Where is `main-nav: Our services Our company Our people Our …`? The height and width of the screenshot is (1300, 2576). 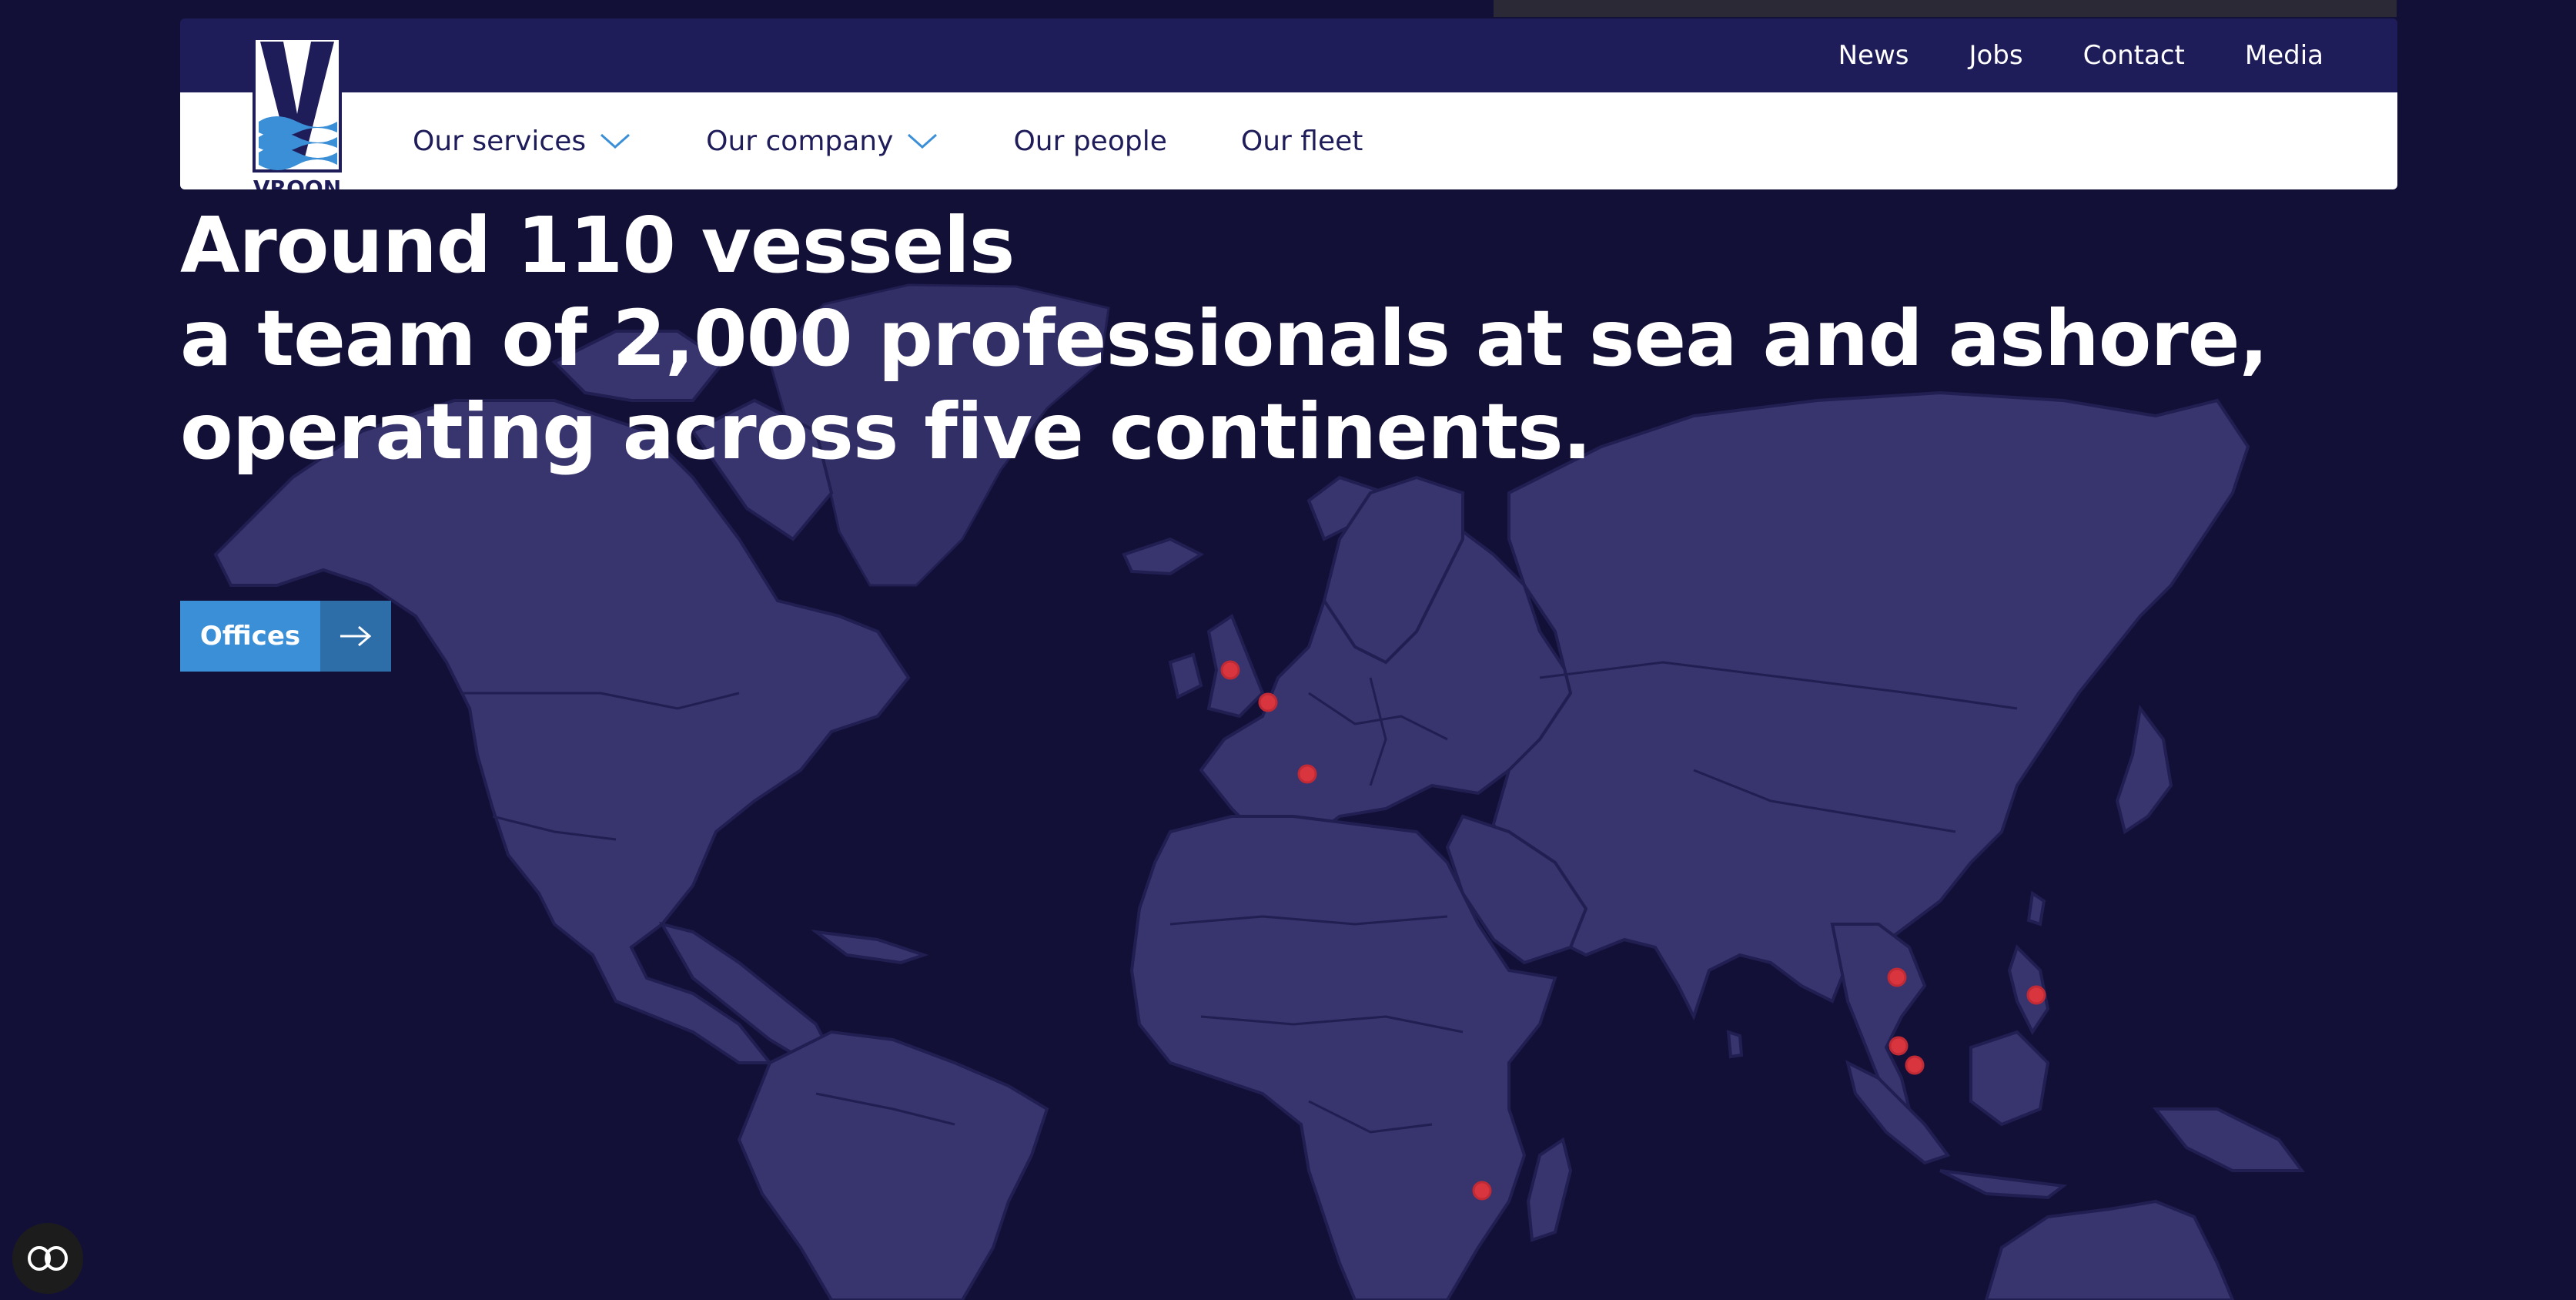 main-nav: Our services Our company Our people Our … is located at coordinates (926, 140).